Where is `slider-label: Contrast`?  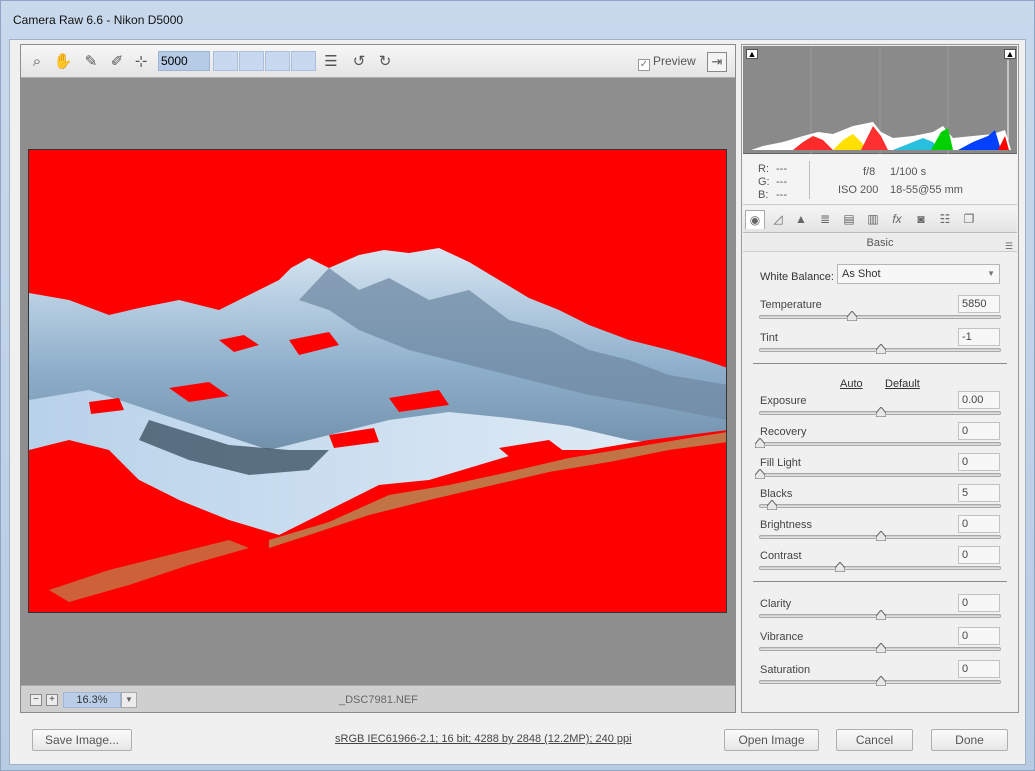
slider-label: Contrast is located at coordinates (781, 556).